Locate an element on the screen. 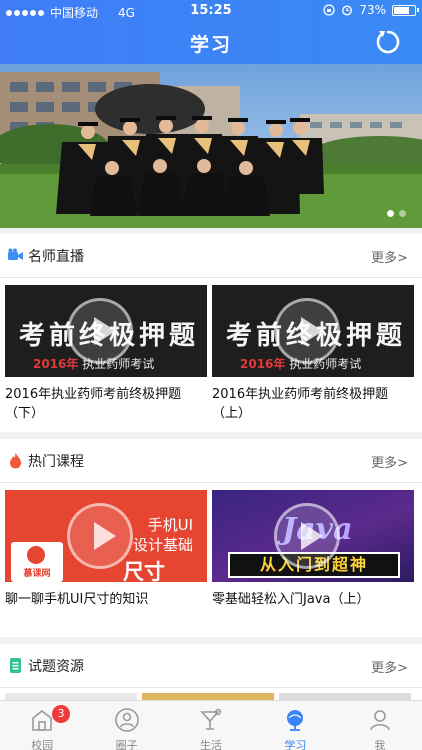  rotation-lock-icon is located at coordinates (329, 10).